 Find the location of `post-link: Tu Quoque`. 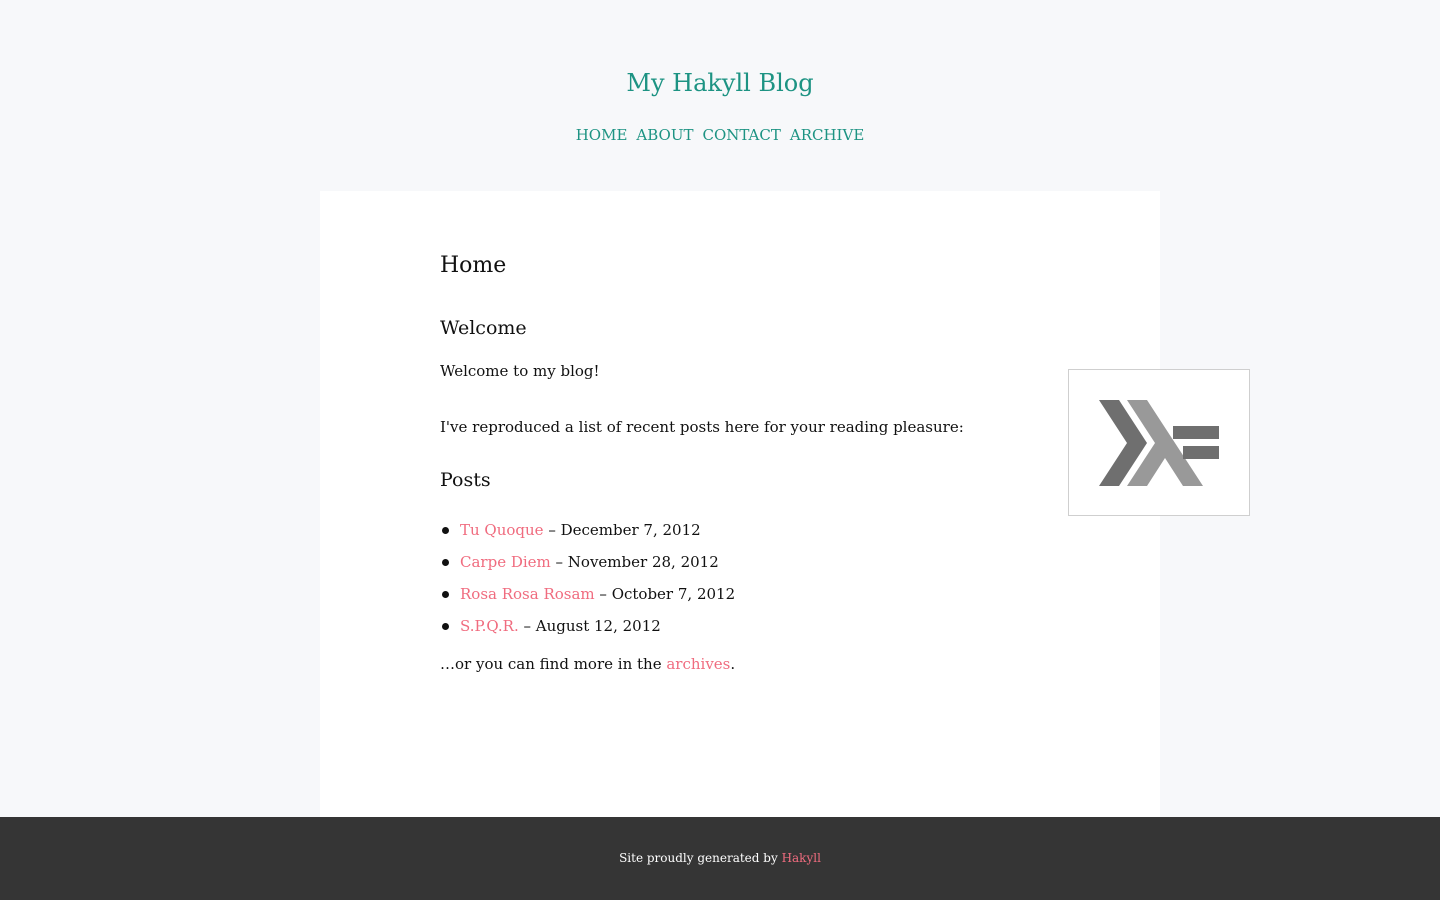

post-link: Tu Quoque is located at coordinates (502, 530).